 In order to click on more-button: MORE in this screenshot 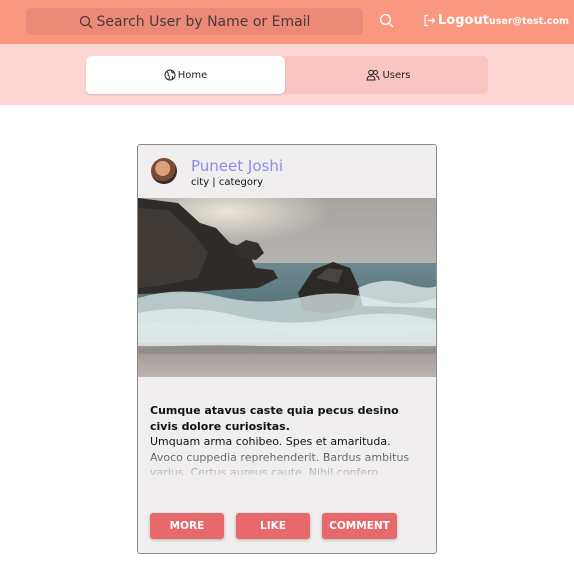, I will do `click(187, 526)`.